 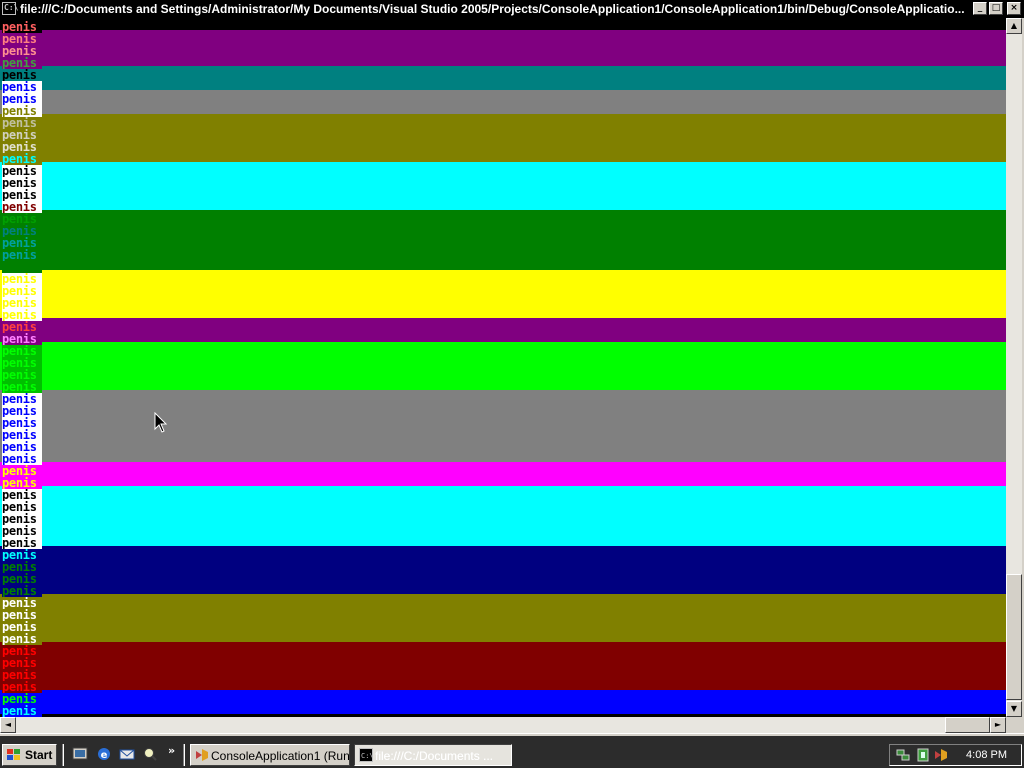 I want to click on volume-icon, so click(x=923, y=755).